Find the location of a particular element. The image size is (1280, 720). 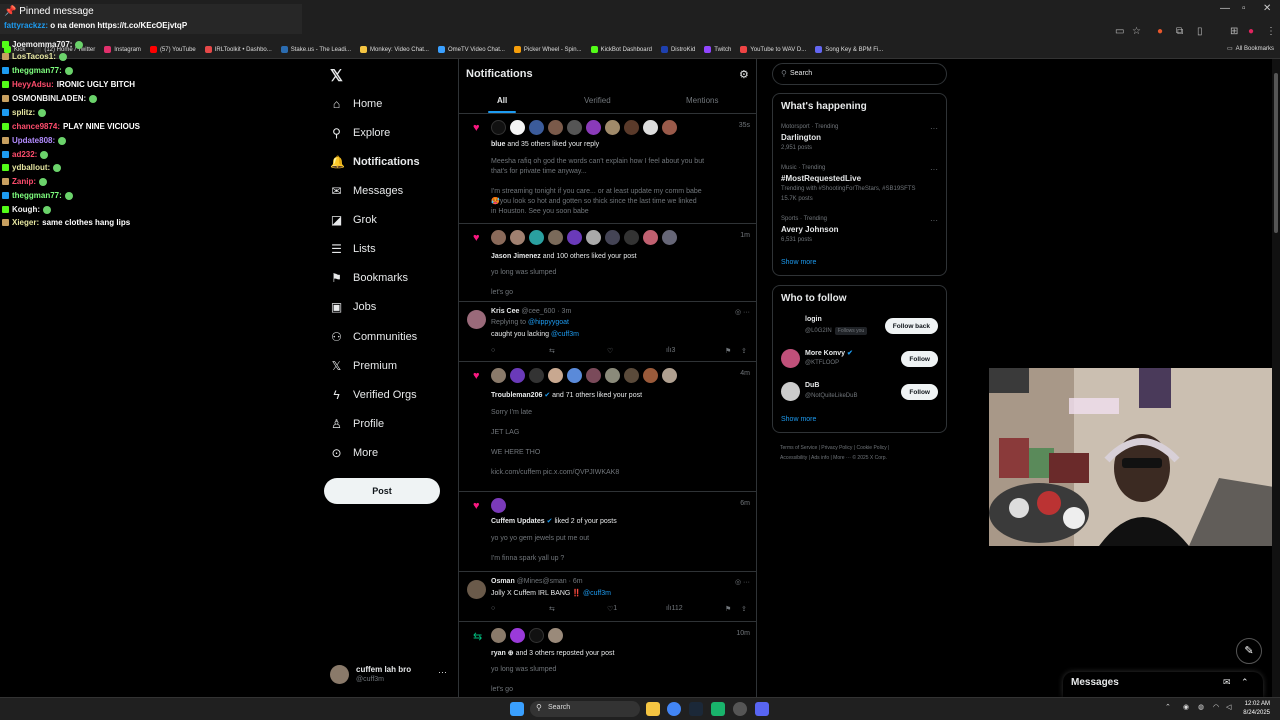

nav-item-home: ⌂ Home is located at coordinates (356, 104).